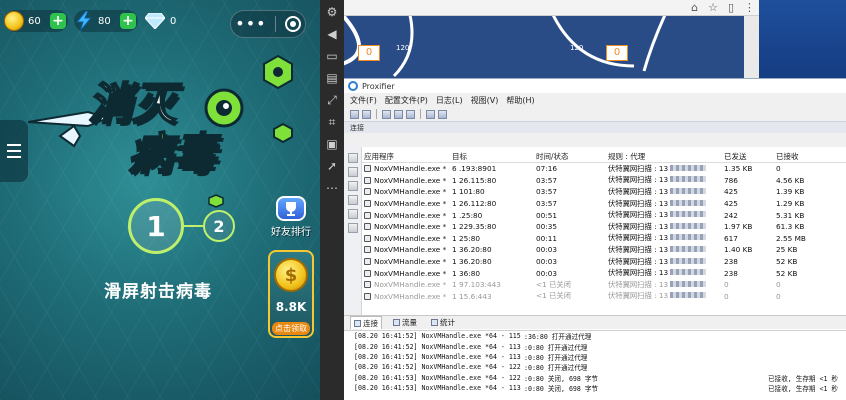 The image size is (846, 400). What do you see at coordinates (790, 227) in the screenshot?
I see `received-cell-text: 61.3 KB` at bounding box center [790, 227].